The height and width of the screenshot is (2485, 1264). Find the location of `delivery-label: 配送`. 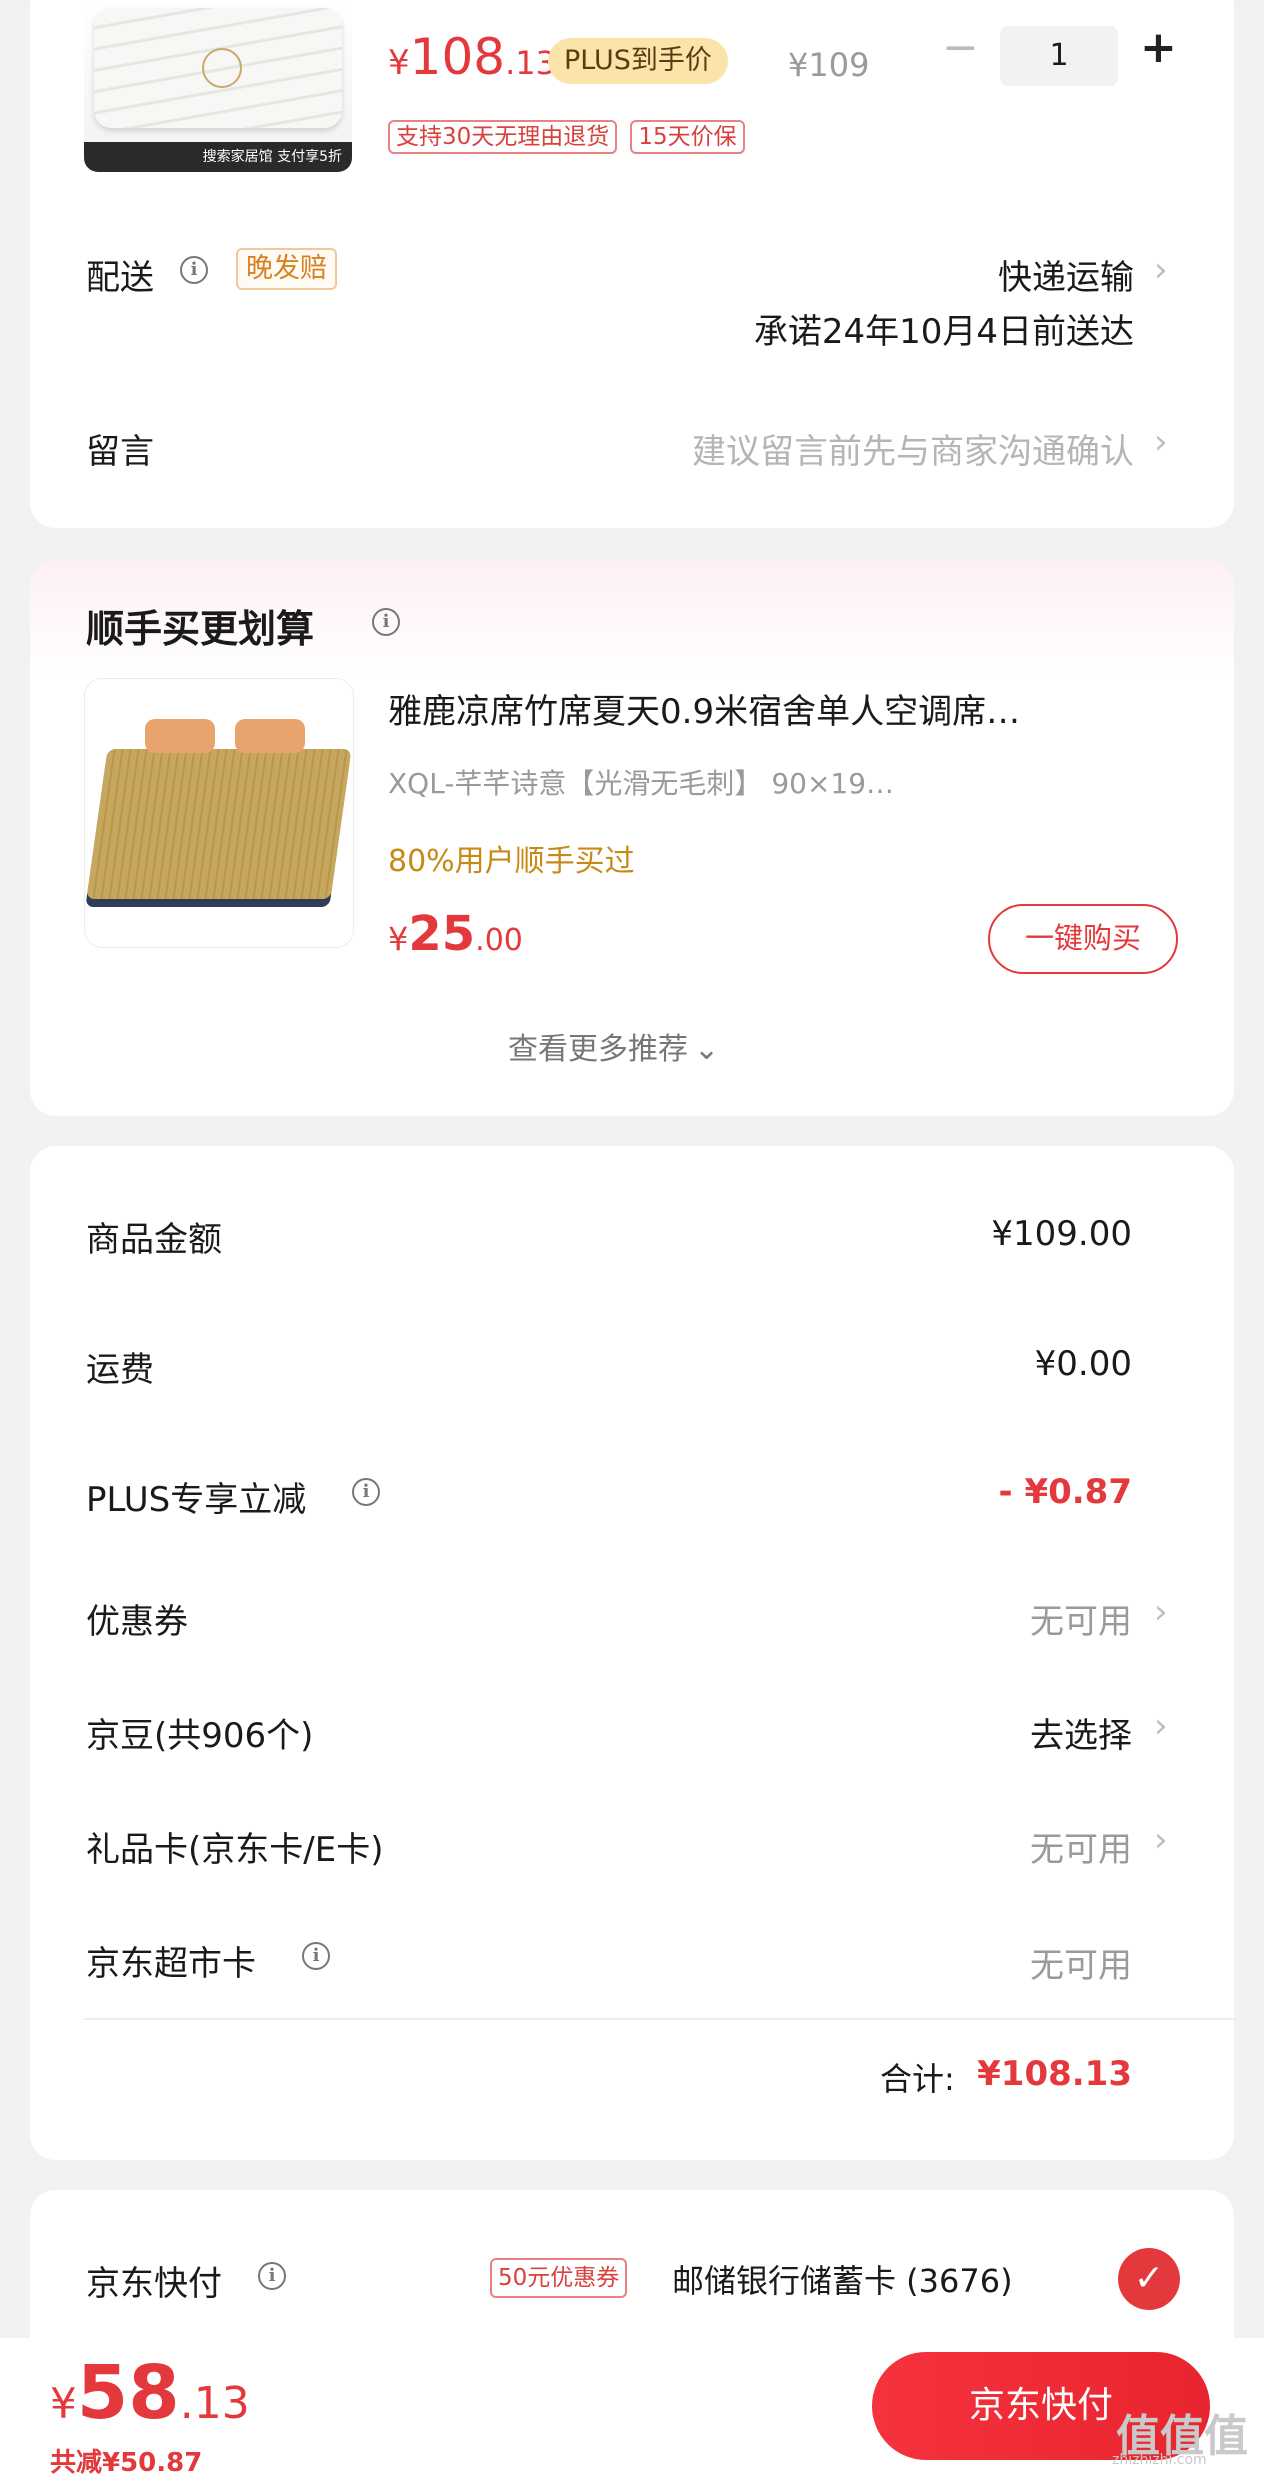

delivery-label: 配送 is located at coordinates (120, 278).